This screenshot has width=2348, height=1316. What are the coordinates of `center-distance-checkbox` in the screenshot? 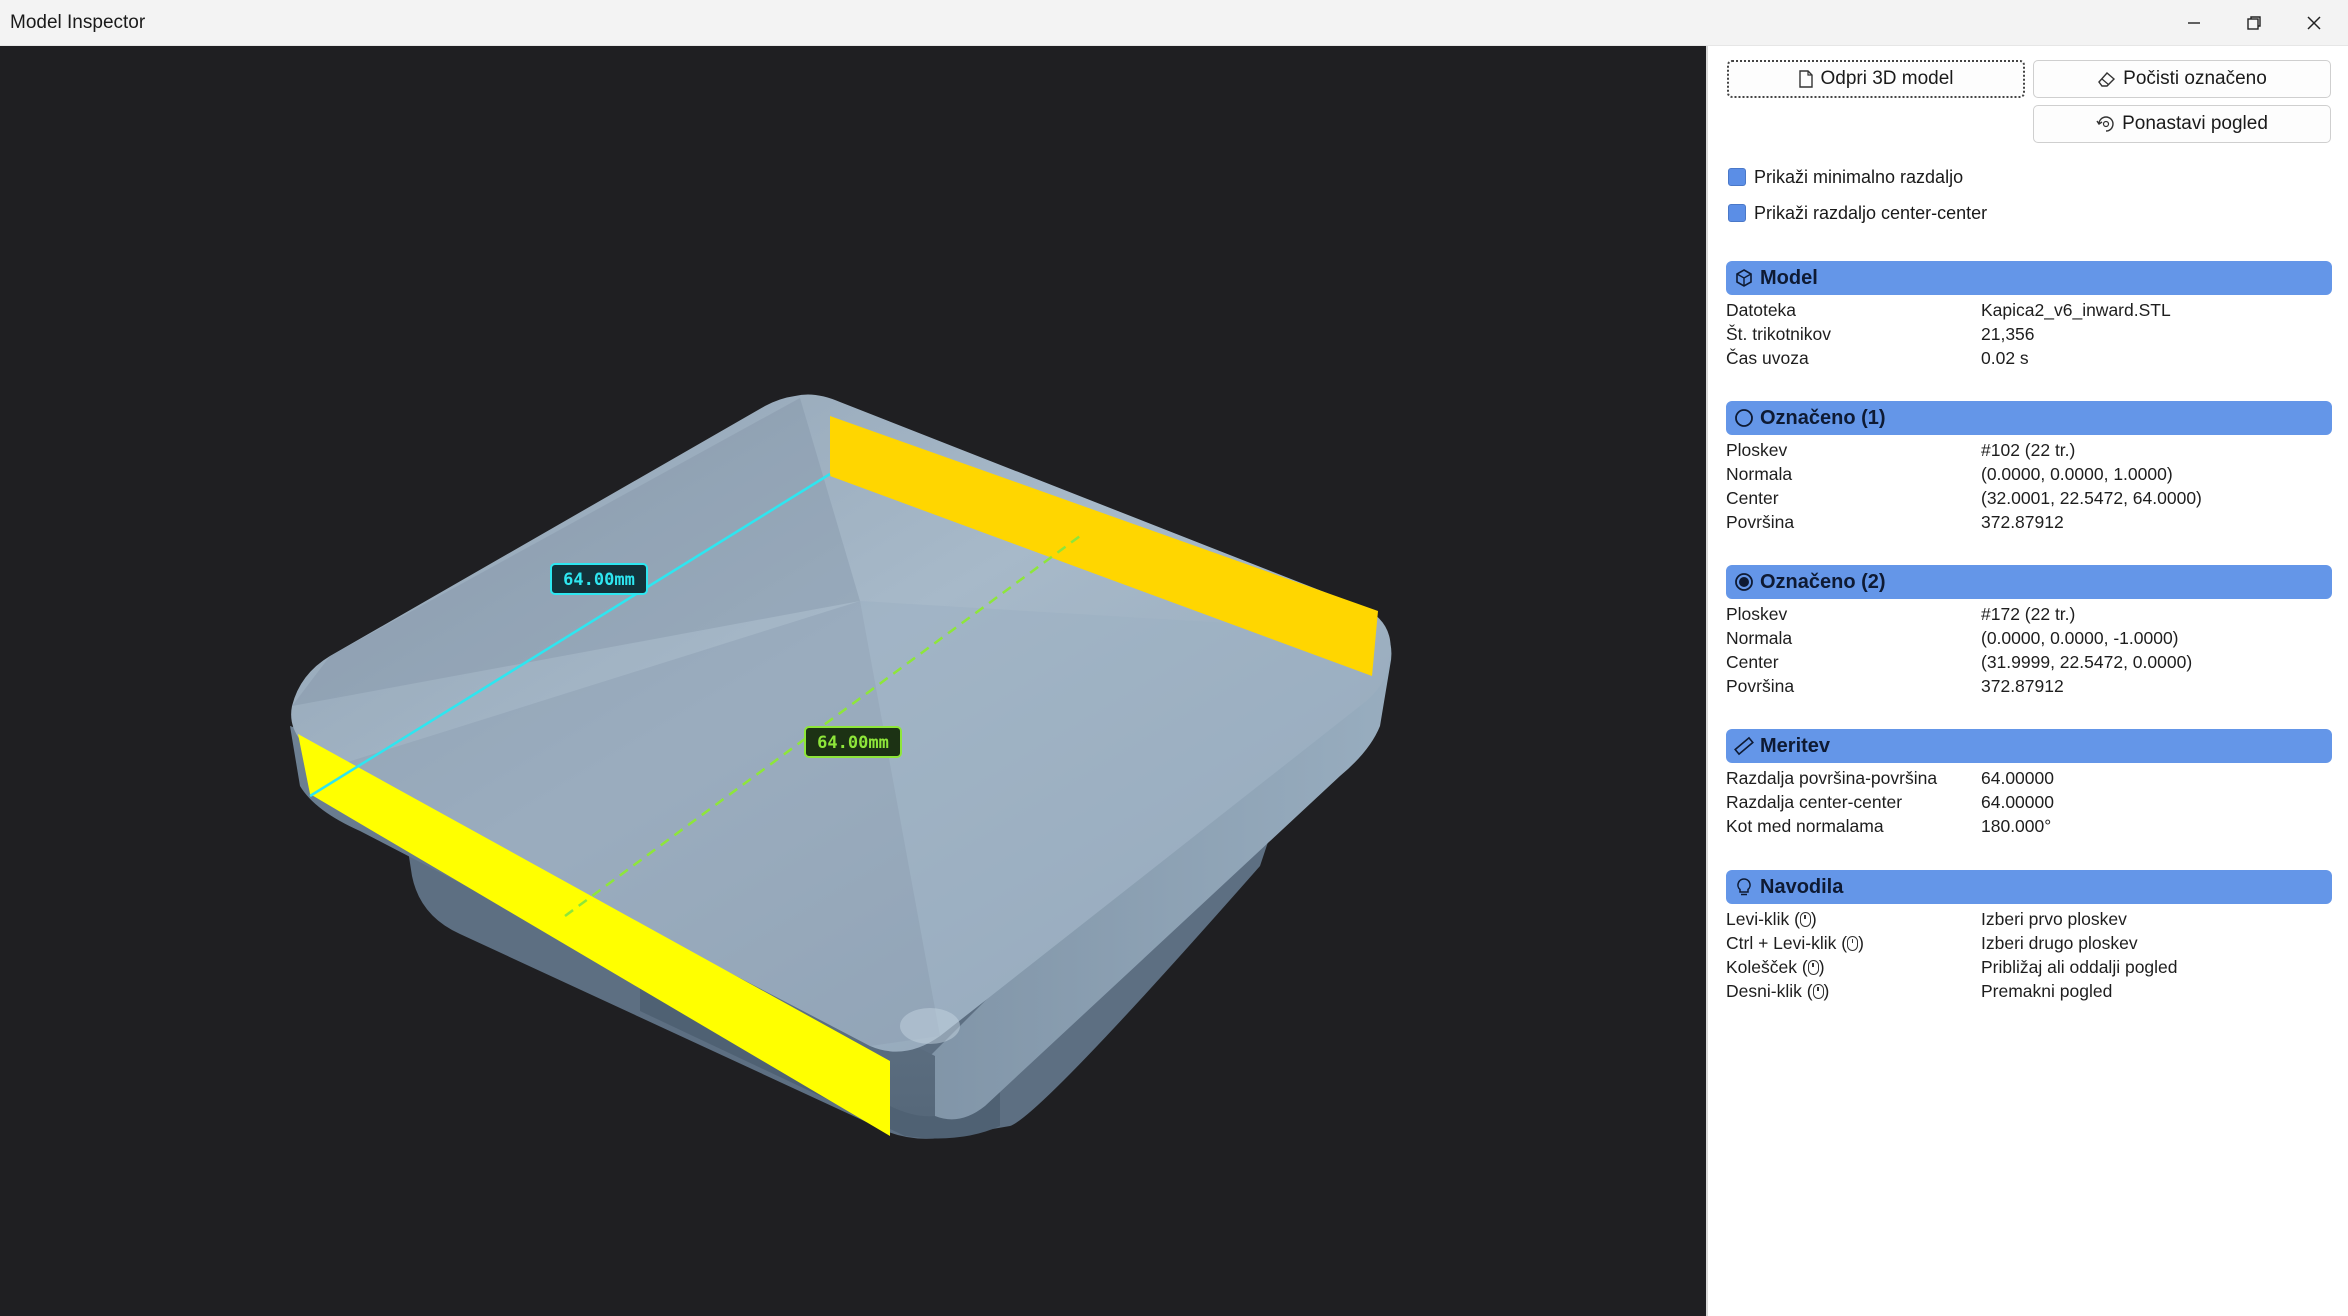 It's located at (1737, 213).